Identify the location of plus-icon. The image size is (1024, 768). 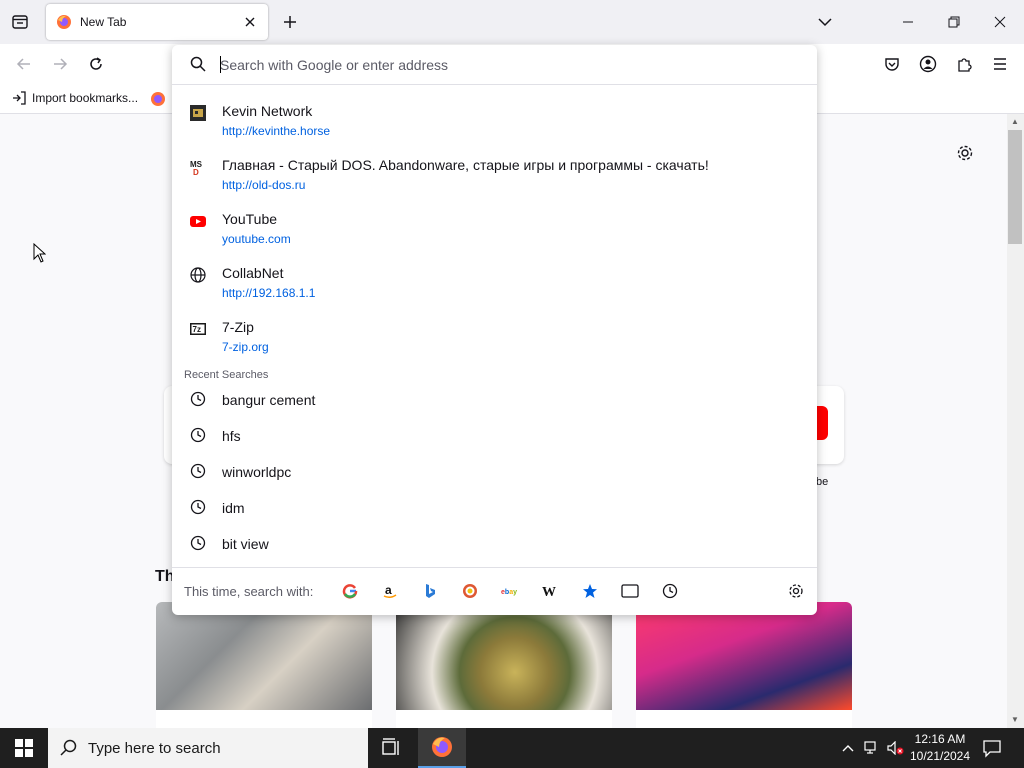
(290, 22).